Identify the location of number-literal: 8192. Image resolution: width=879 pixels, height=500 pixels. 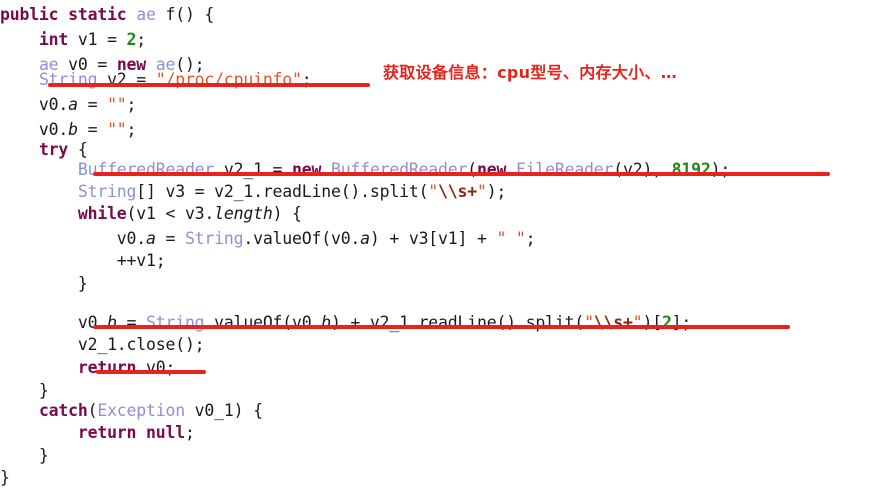
(691, 169).